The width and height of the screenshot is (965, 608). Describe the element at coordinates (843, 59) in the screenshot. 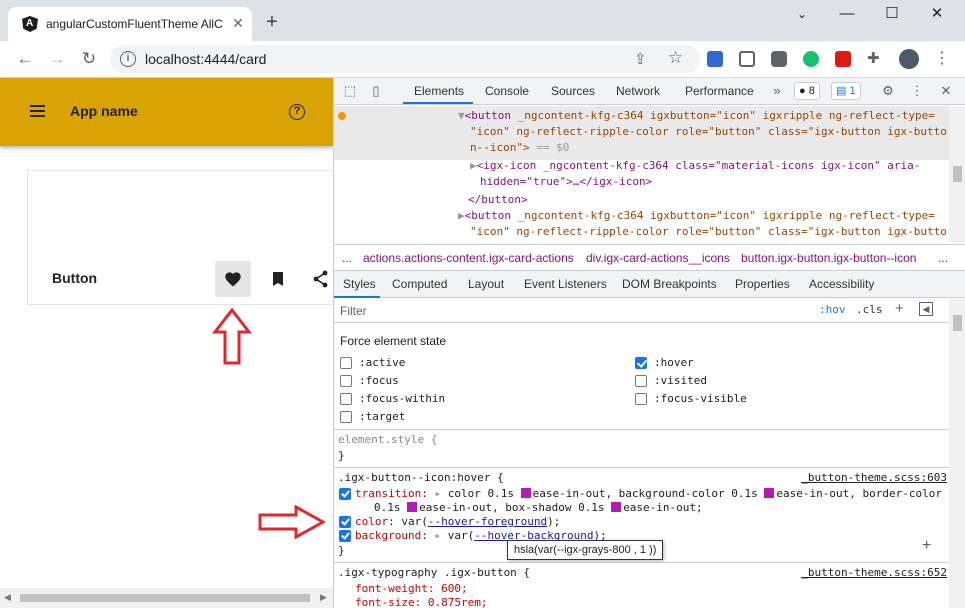

I see `angular-devtools-extension-icon` at that location.